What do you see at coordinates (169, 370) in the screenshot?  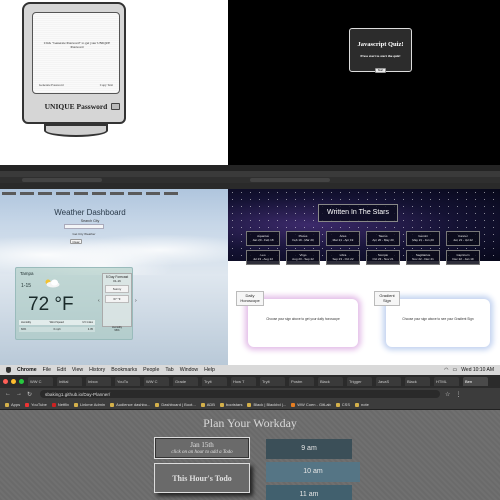 I see `menu-item: Tab` at bounding box center [169, 370].